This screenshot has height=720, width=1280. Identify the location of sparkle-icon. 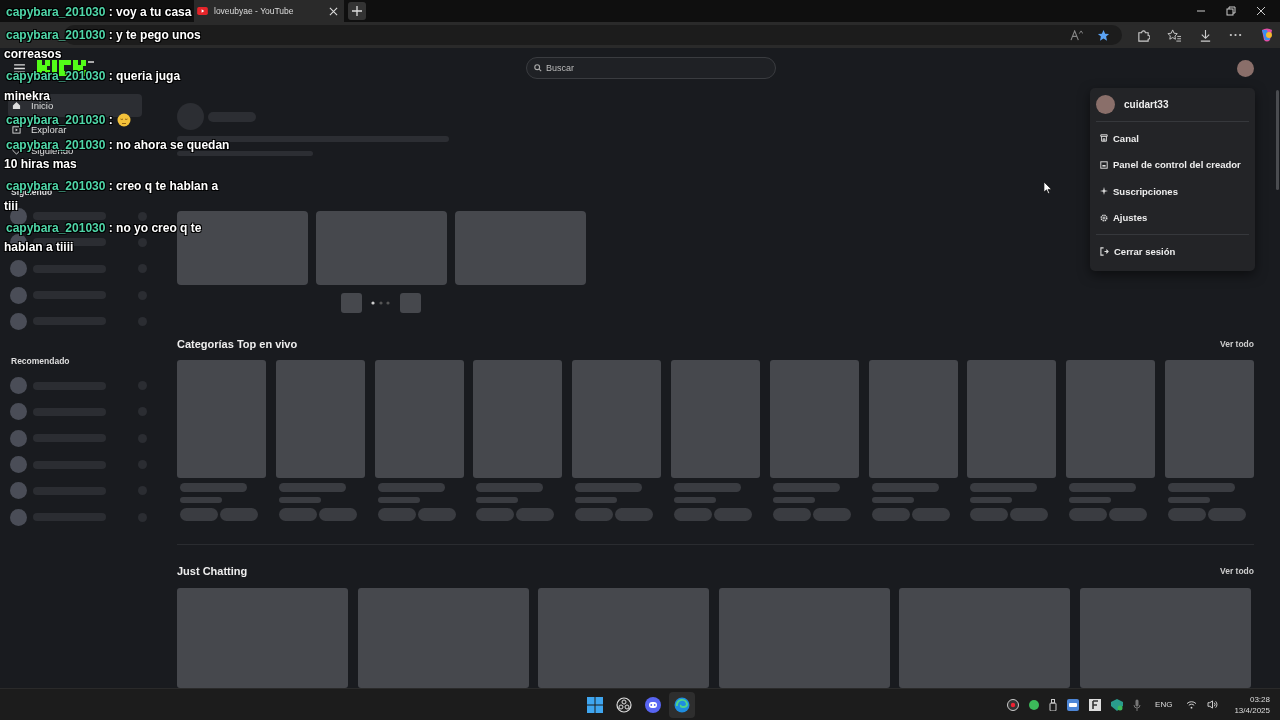
(1104, 191).